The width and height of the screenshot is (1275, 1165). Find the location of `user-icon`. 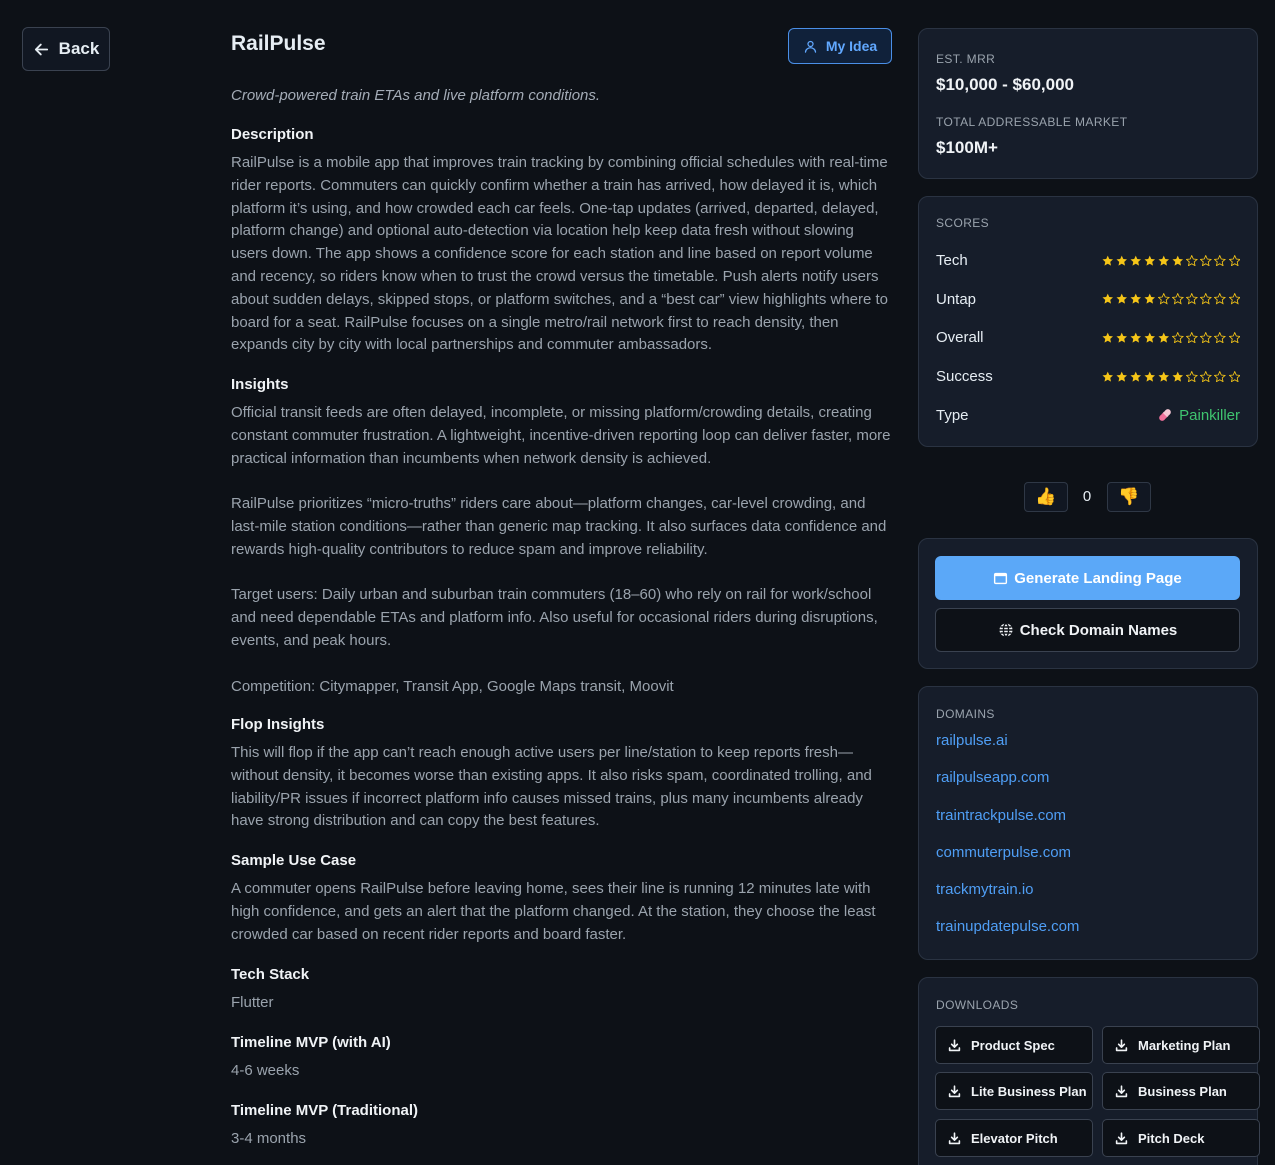

user-icon is located at coordinates (810, 46).